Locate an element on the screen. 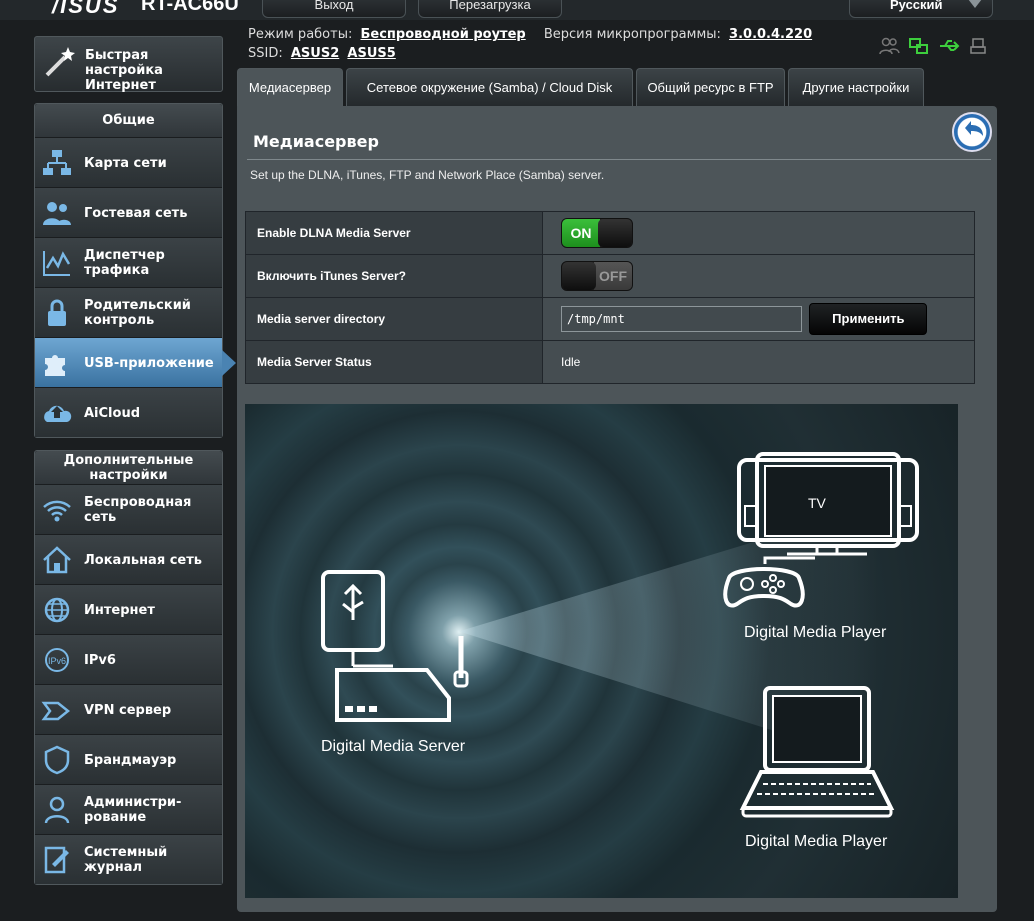 The image size is (1034, 921). logout-button: Выход is located at coordinates (334, 9).